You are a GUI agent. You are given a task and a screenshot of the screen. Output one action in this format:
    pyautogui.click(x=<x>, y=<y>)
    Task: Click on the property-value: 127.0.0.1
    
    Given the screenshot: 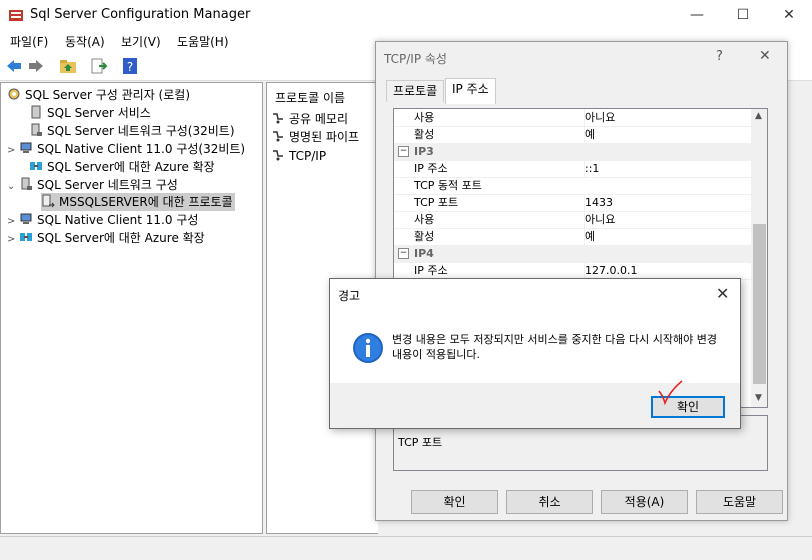 What is the action you would take?
    pyautogui.click(x=610, y=270)
    